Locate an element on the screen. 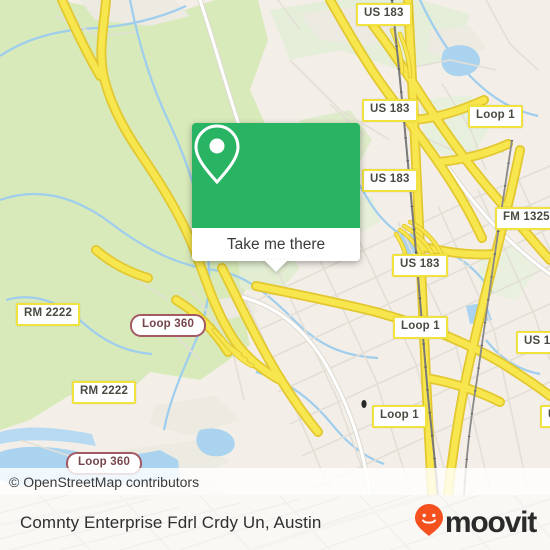 Image resolution: width=550 pixels, height=550 pixels. moovit-logo: moovit is located at coordinates (475, 522).